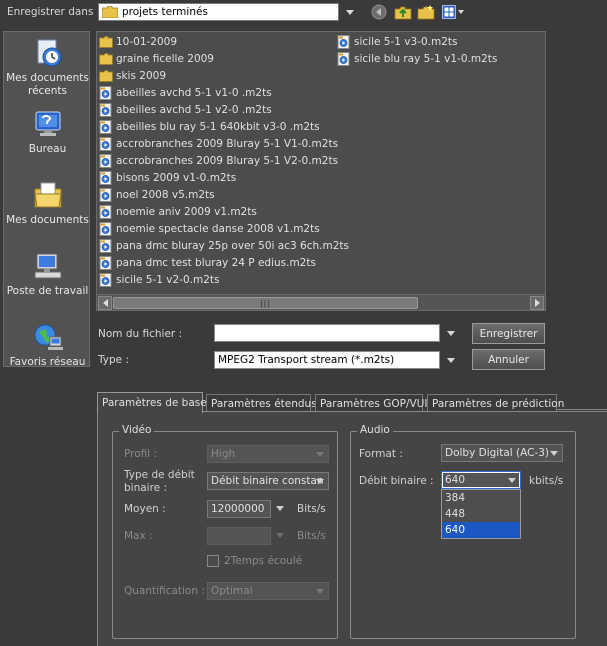 This screenshot has height=646, width=607. What do you see at coordinates (232, 591) in the screenshot?
I see `quantization-value: Optimal` at bounding box center [232, 591].